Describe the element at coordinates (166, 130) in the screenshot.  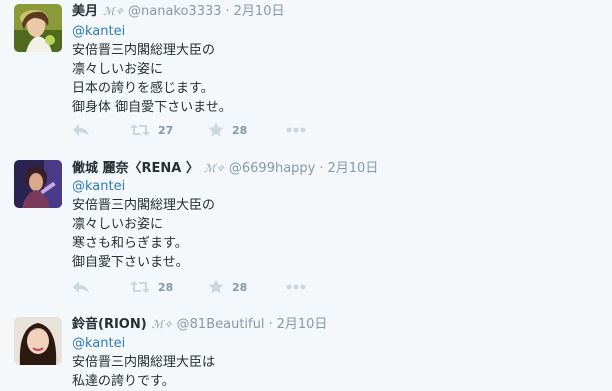
I see `retweet-count: 27` at that location.